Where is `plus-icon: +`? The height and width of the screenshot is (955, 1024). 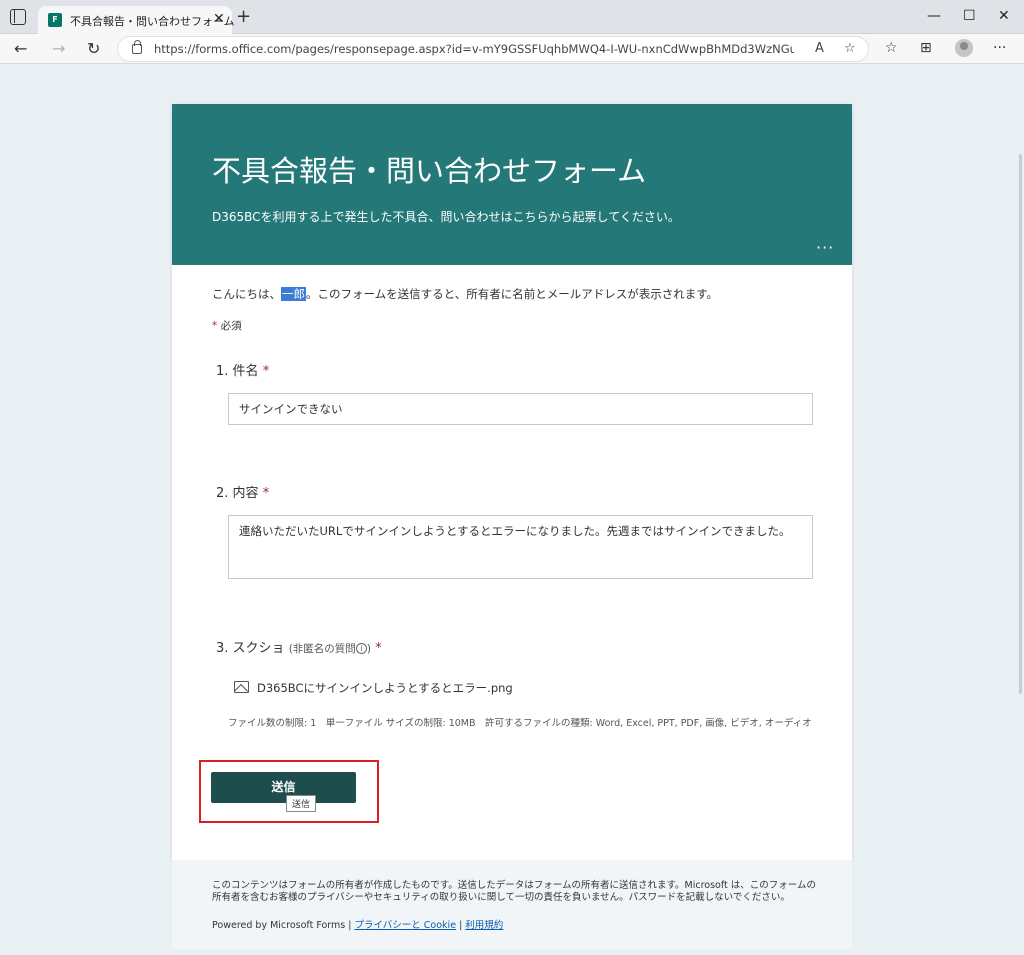
plus-icon: + is located at coordinates (243, 16).